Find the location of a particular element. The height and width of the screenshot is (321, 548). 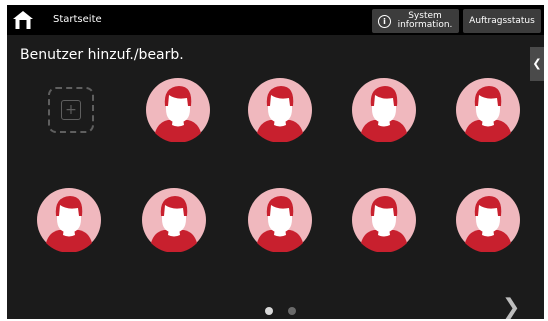

add-user-button: + is located at coordinates (71, 110).